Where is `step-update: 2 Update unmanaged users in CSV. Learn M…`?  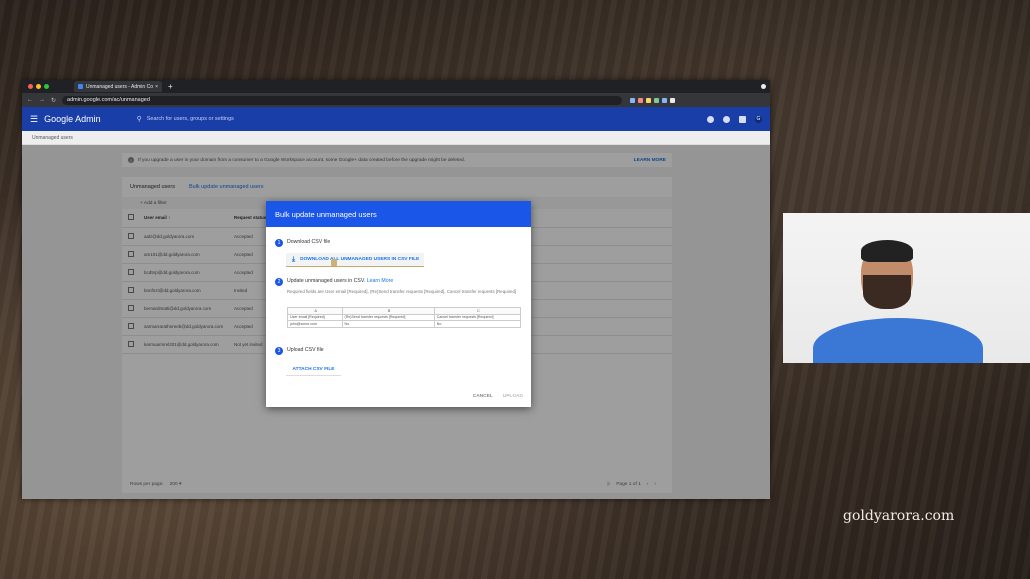 step-update: 2 Update unmanaged users in CSV. Learn M… is located at coordinates (334, 282).